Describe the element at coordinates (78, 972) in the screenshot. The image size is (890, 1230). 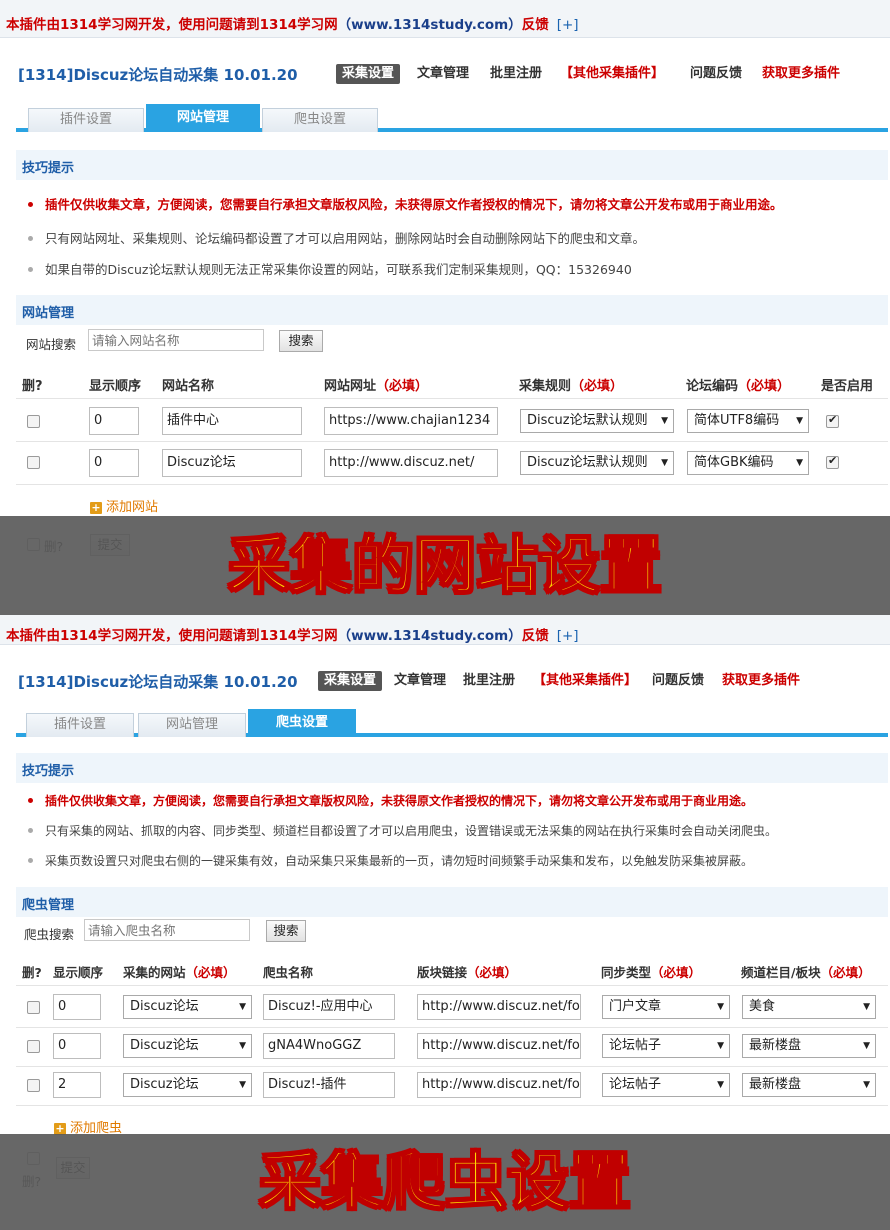
I see `col-order: 显示顺序` at that location.